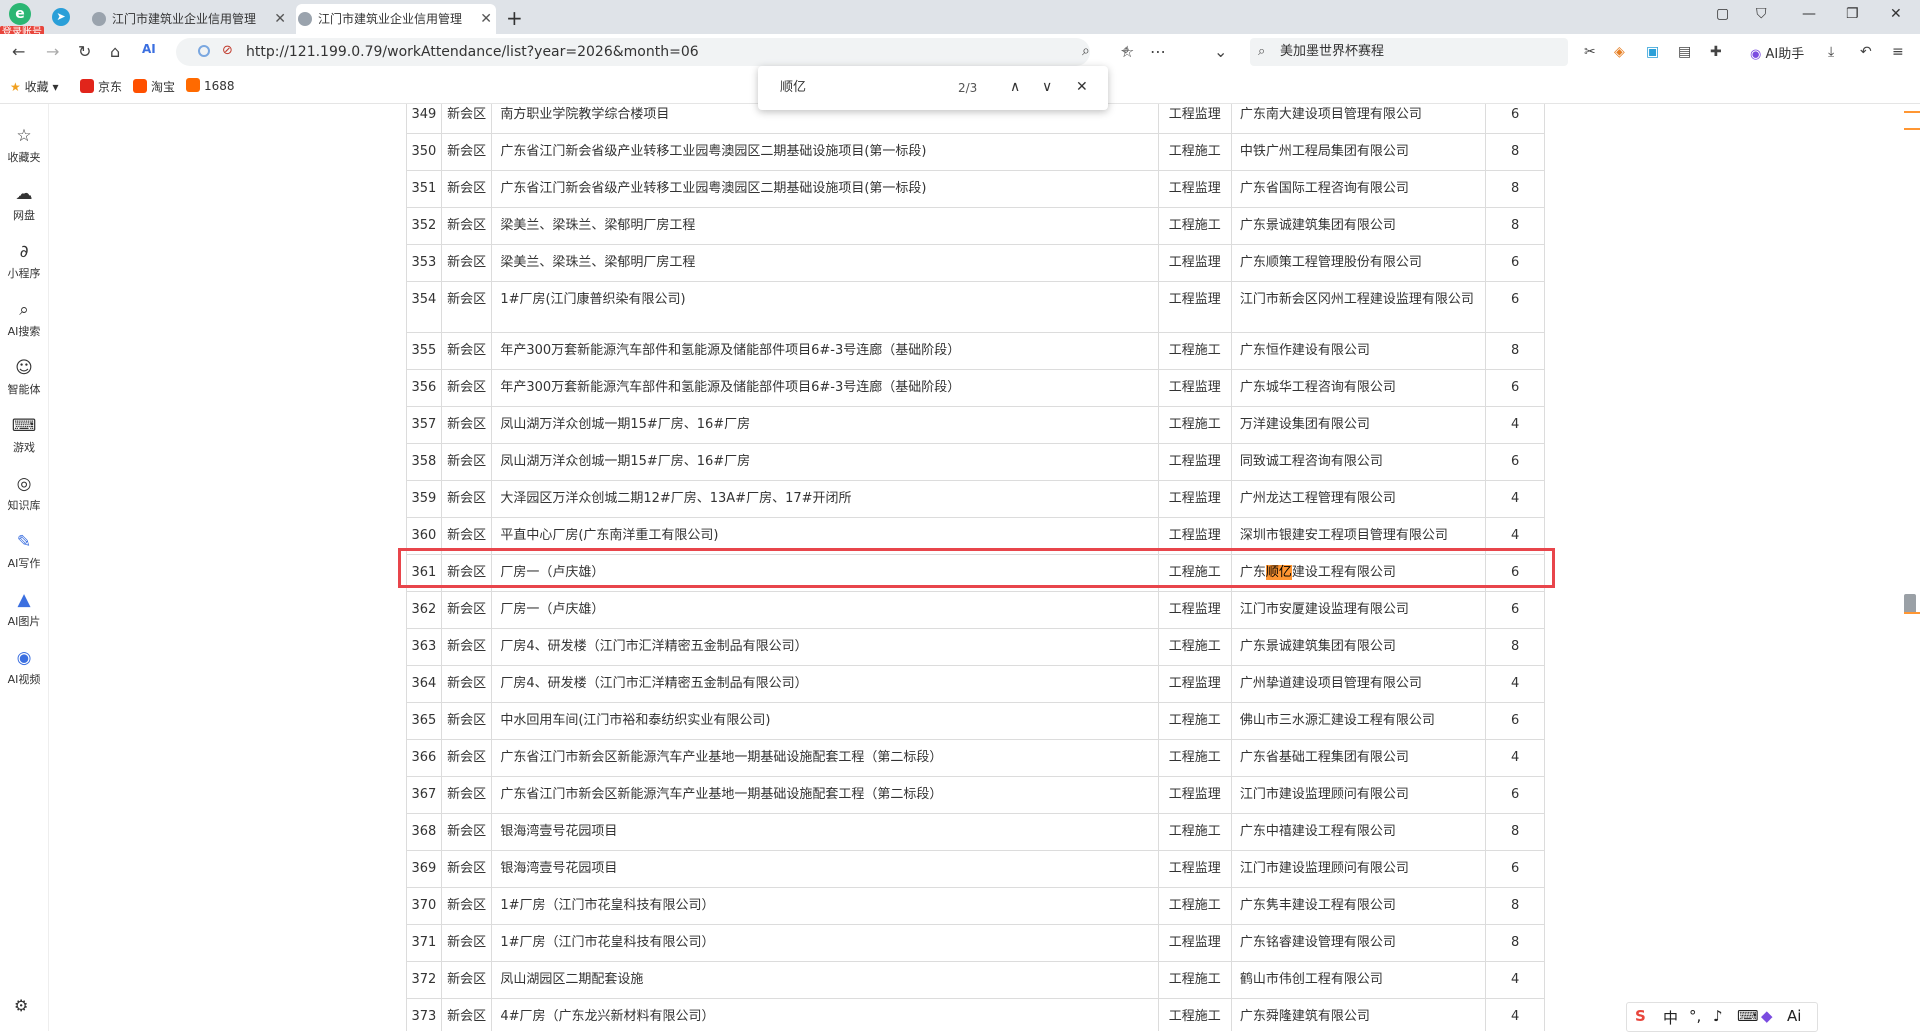 The width and height of the screenshot is (1920, 1032). What do you see at coordinates (115, 51) in the screenshot?
I see `home-icon: ⌂` at bounding box center [115, 51].